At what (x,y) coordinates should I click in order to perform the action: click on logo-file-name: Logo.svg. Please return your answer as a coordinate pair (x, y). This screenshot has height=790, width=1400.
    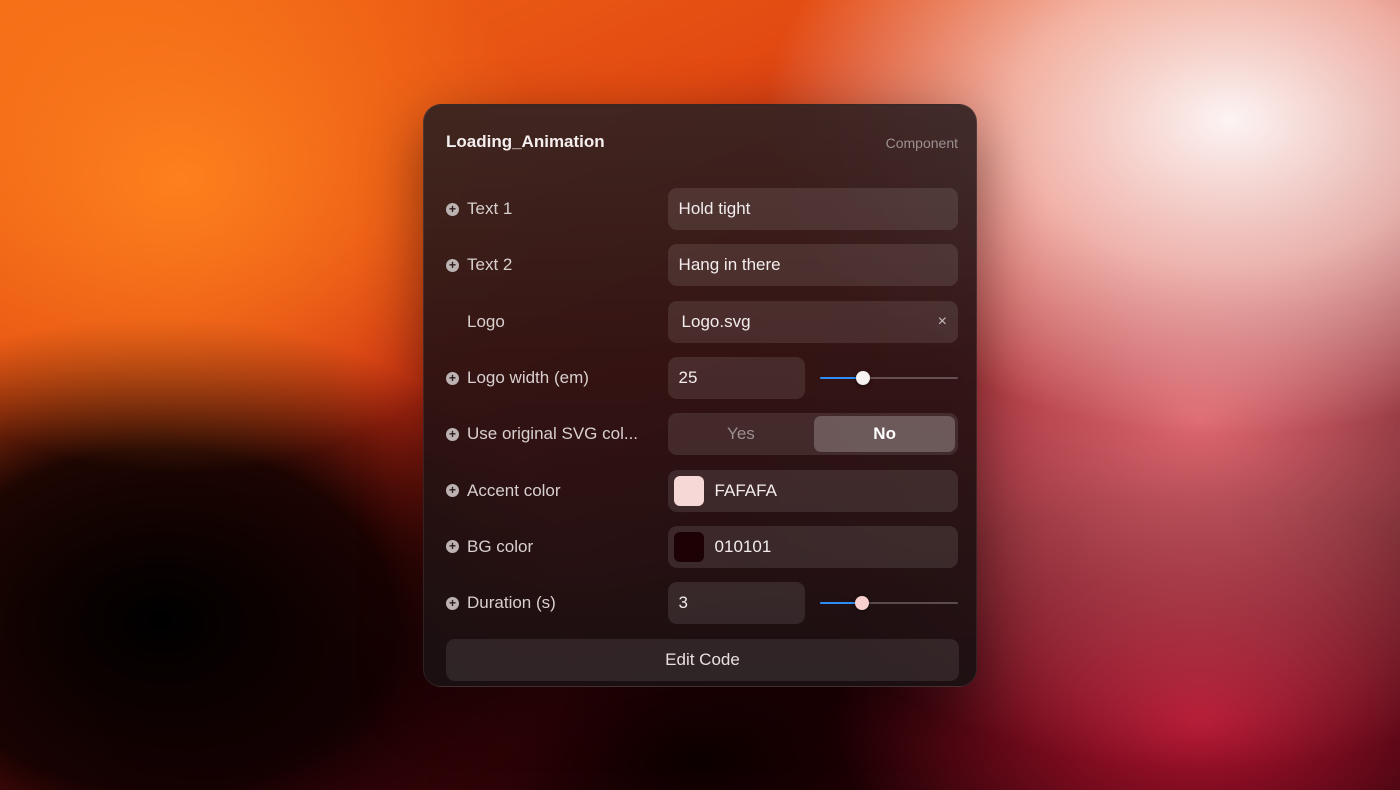
    Looking at the image, I should click on (716, 321).